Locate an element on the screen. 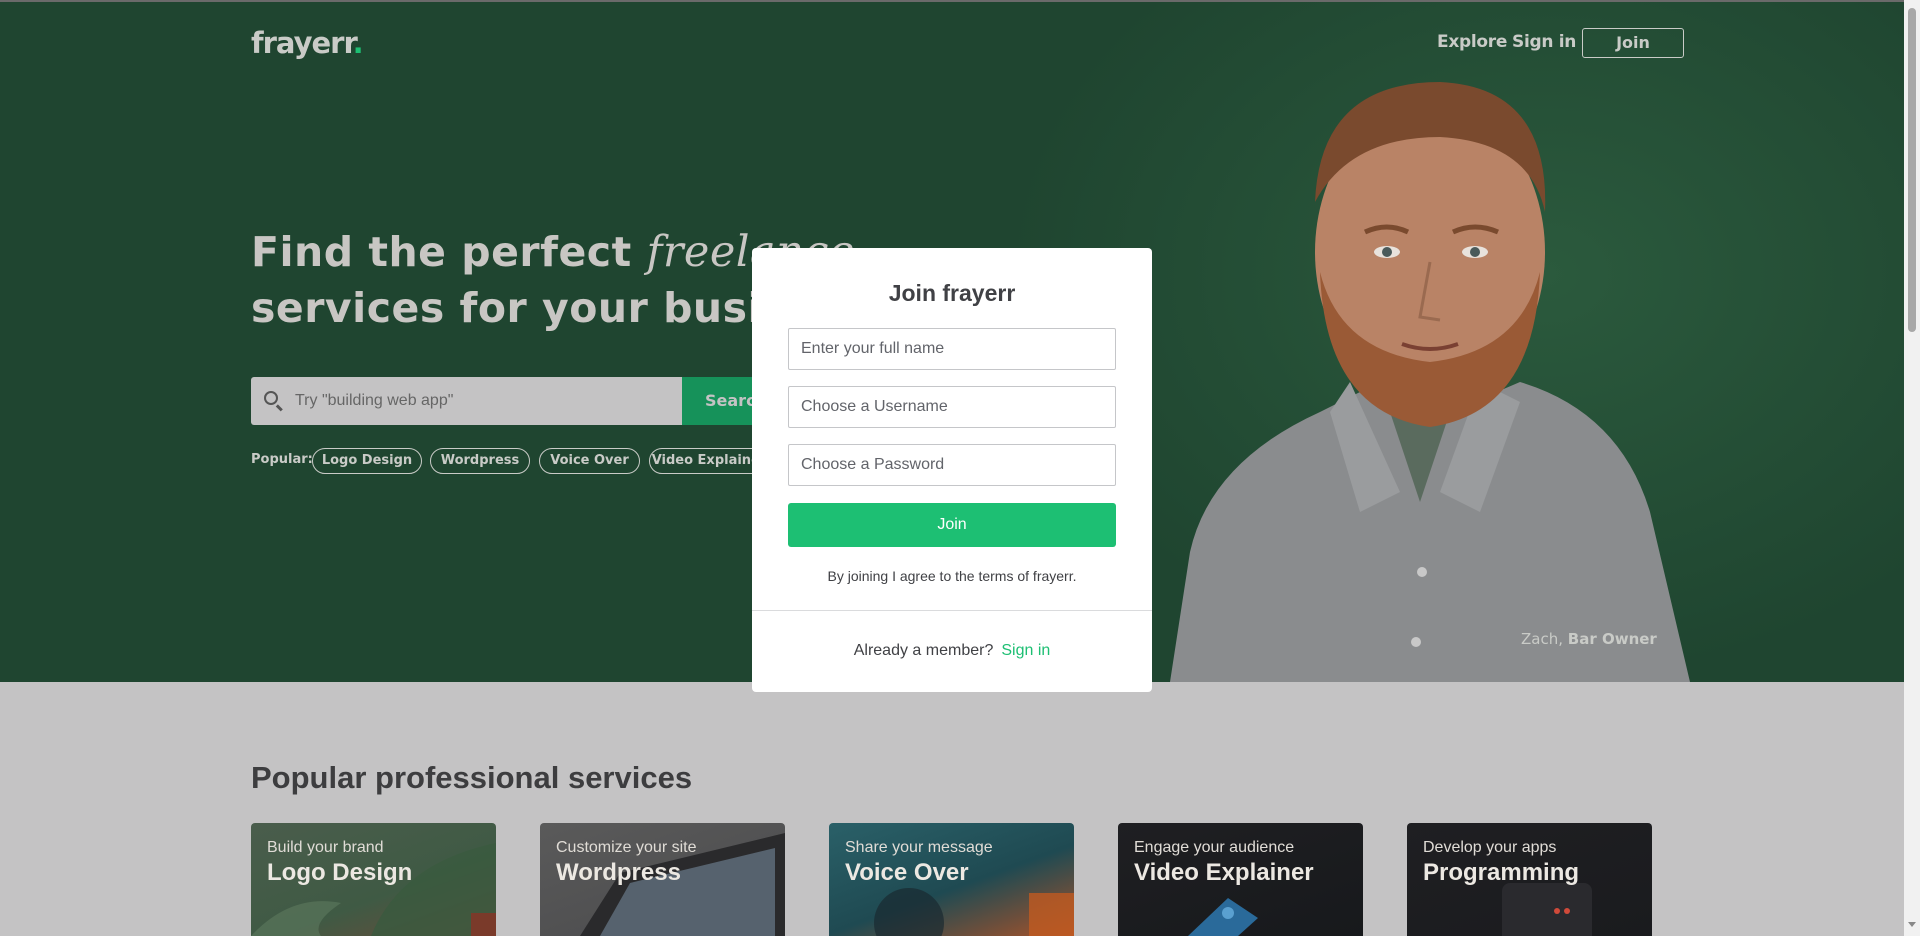 This screenshot has height=936, width=1920. card-subtitle: Build your brand is located at coordinates (325, 847).